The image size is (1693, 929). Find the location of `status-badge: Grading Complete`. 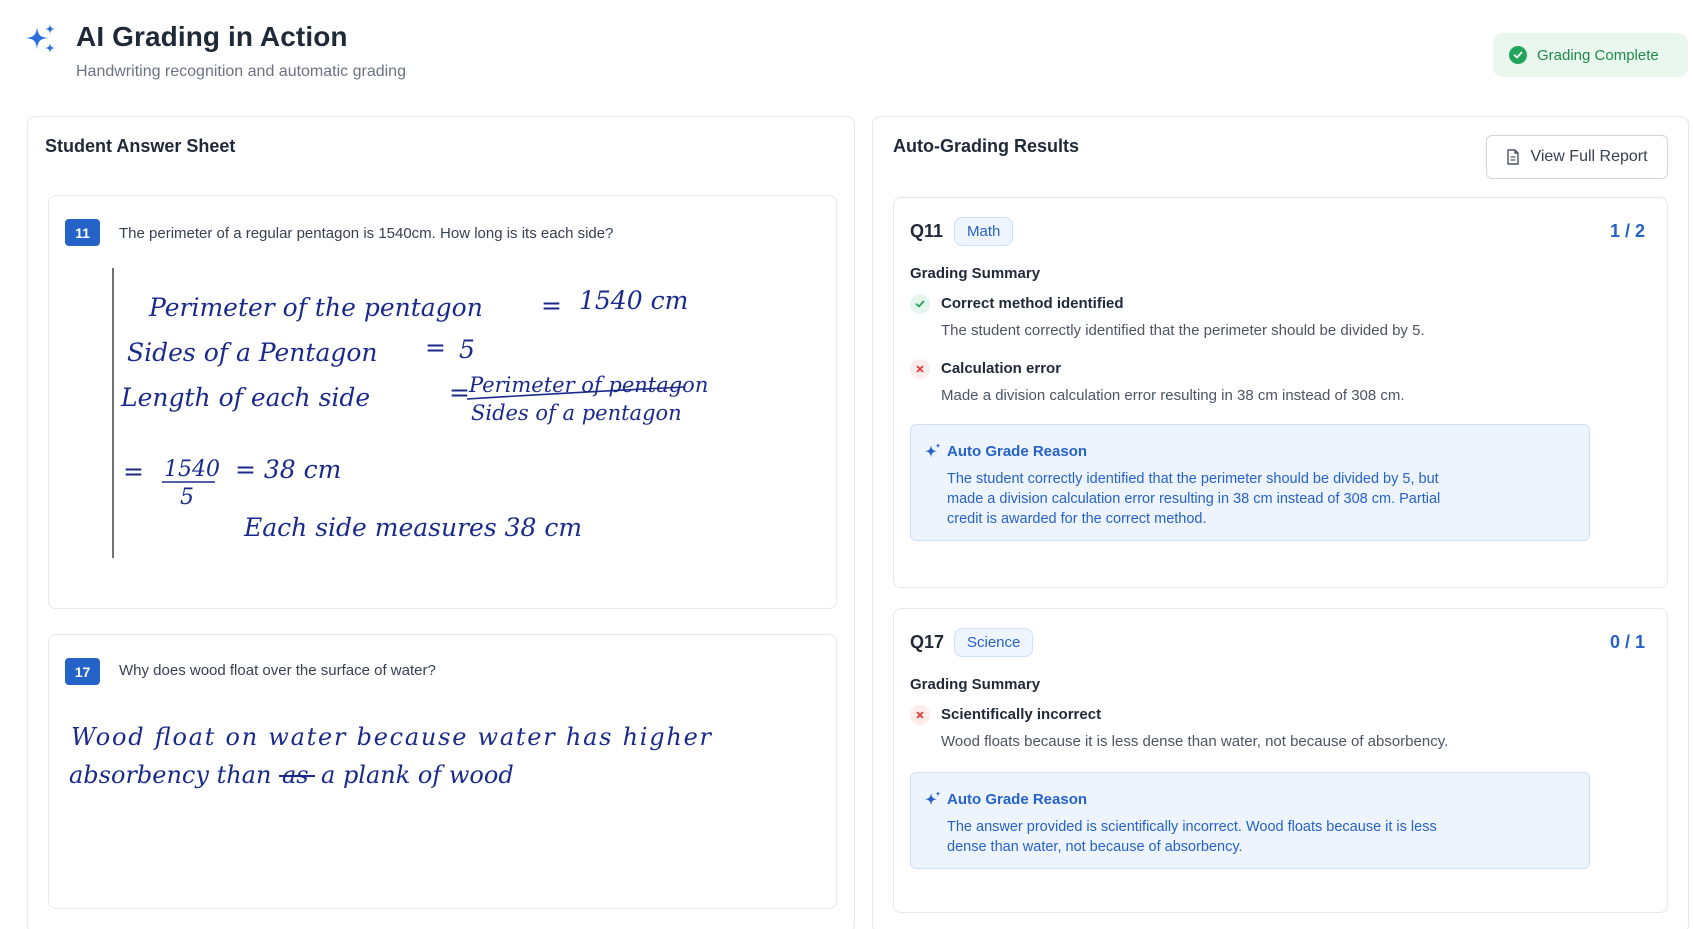

status-badge: Grading Complete is located at coordinates (1590, 55).